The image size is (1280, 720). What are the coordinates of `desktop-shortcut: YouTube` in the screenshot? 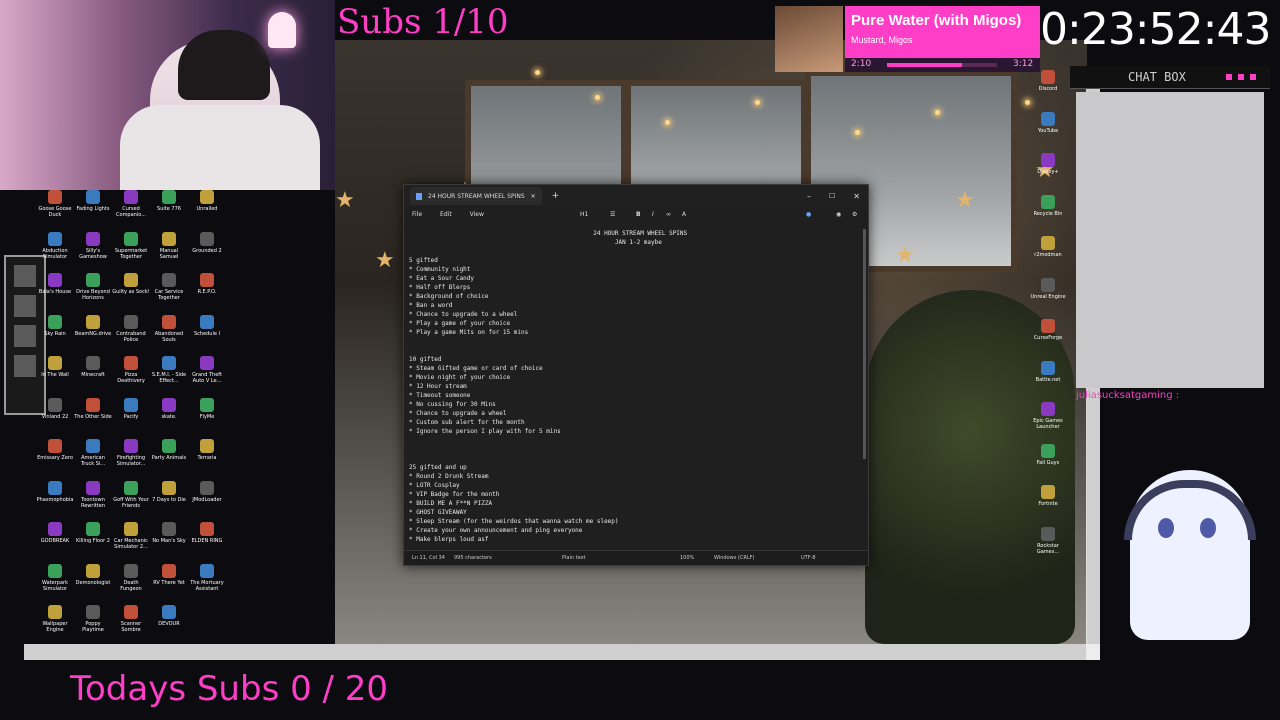 It's located at (1048, 122).